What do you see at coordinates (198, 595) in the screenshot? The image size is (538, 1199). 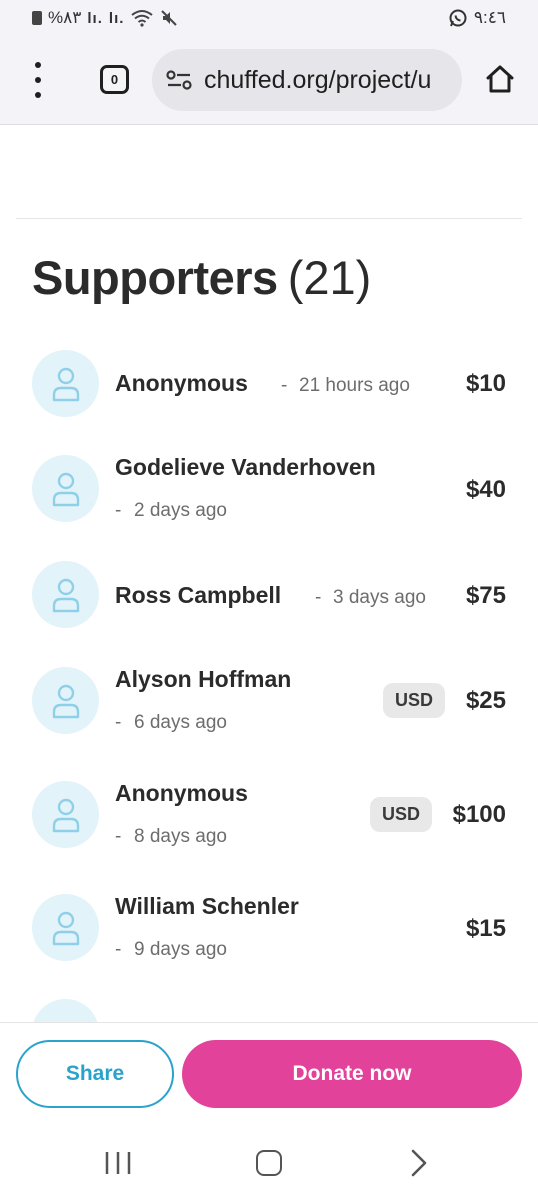 I see `supporter-name: Ross Campbell` at bounding box center [198, 595].